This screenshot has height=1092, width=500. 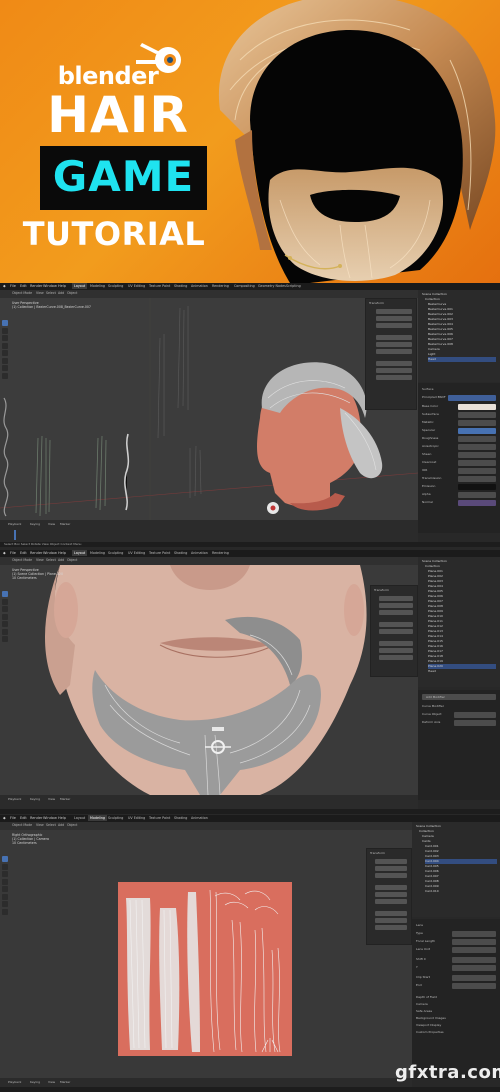 I want to click on tab-scripting: Scripting, so click(x=293, y=286).